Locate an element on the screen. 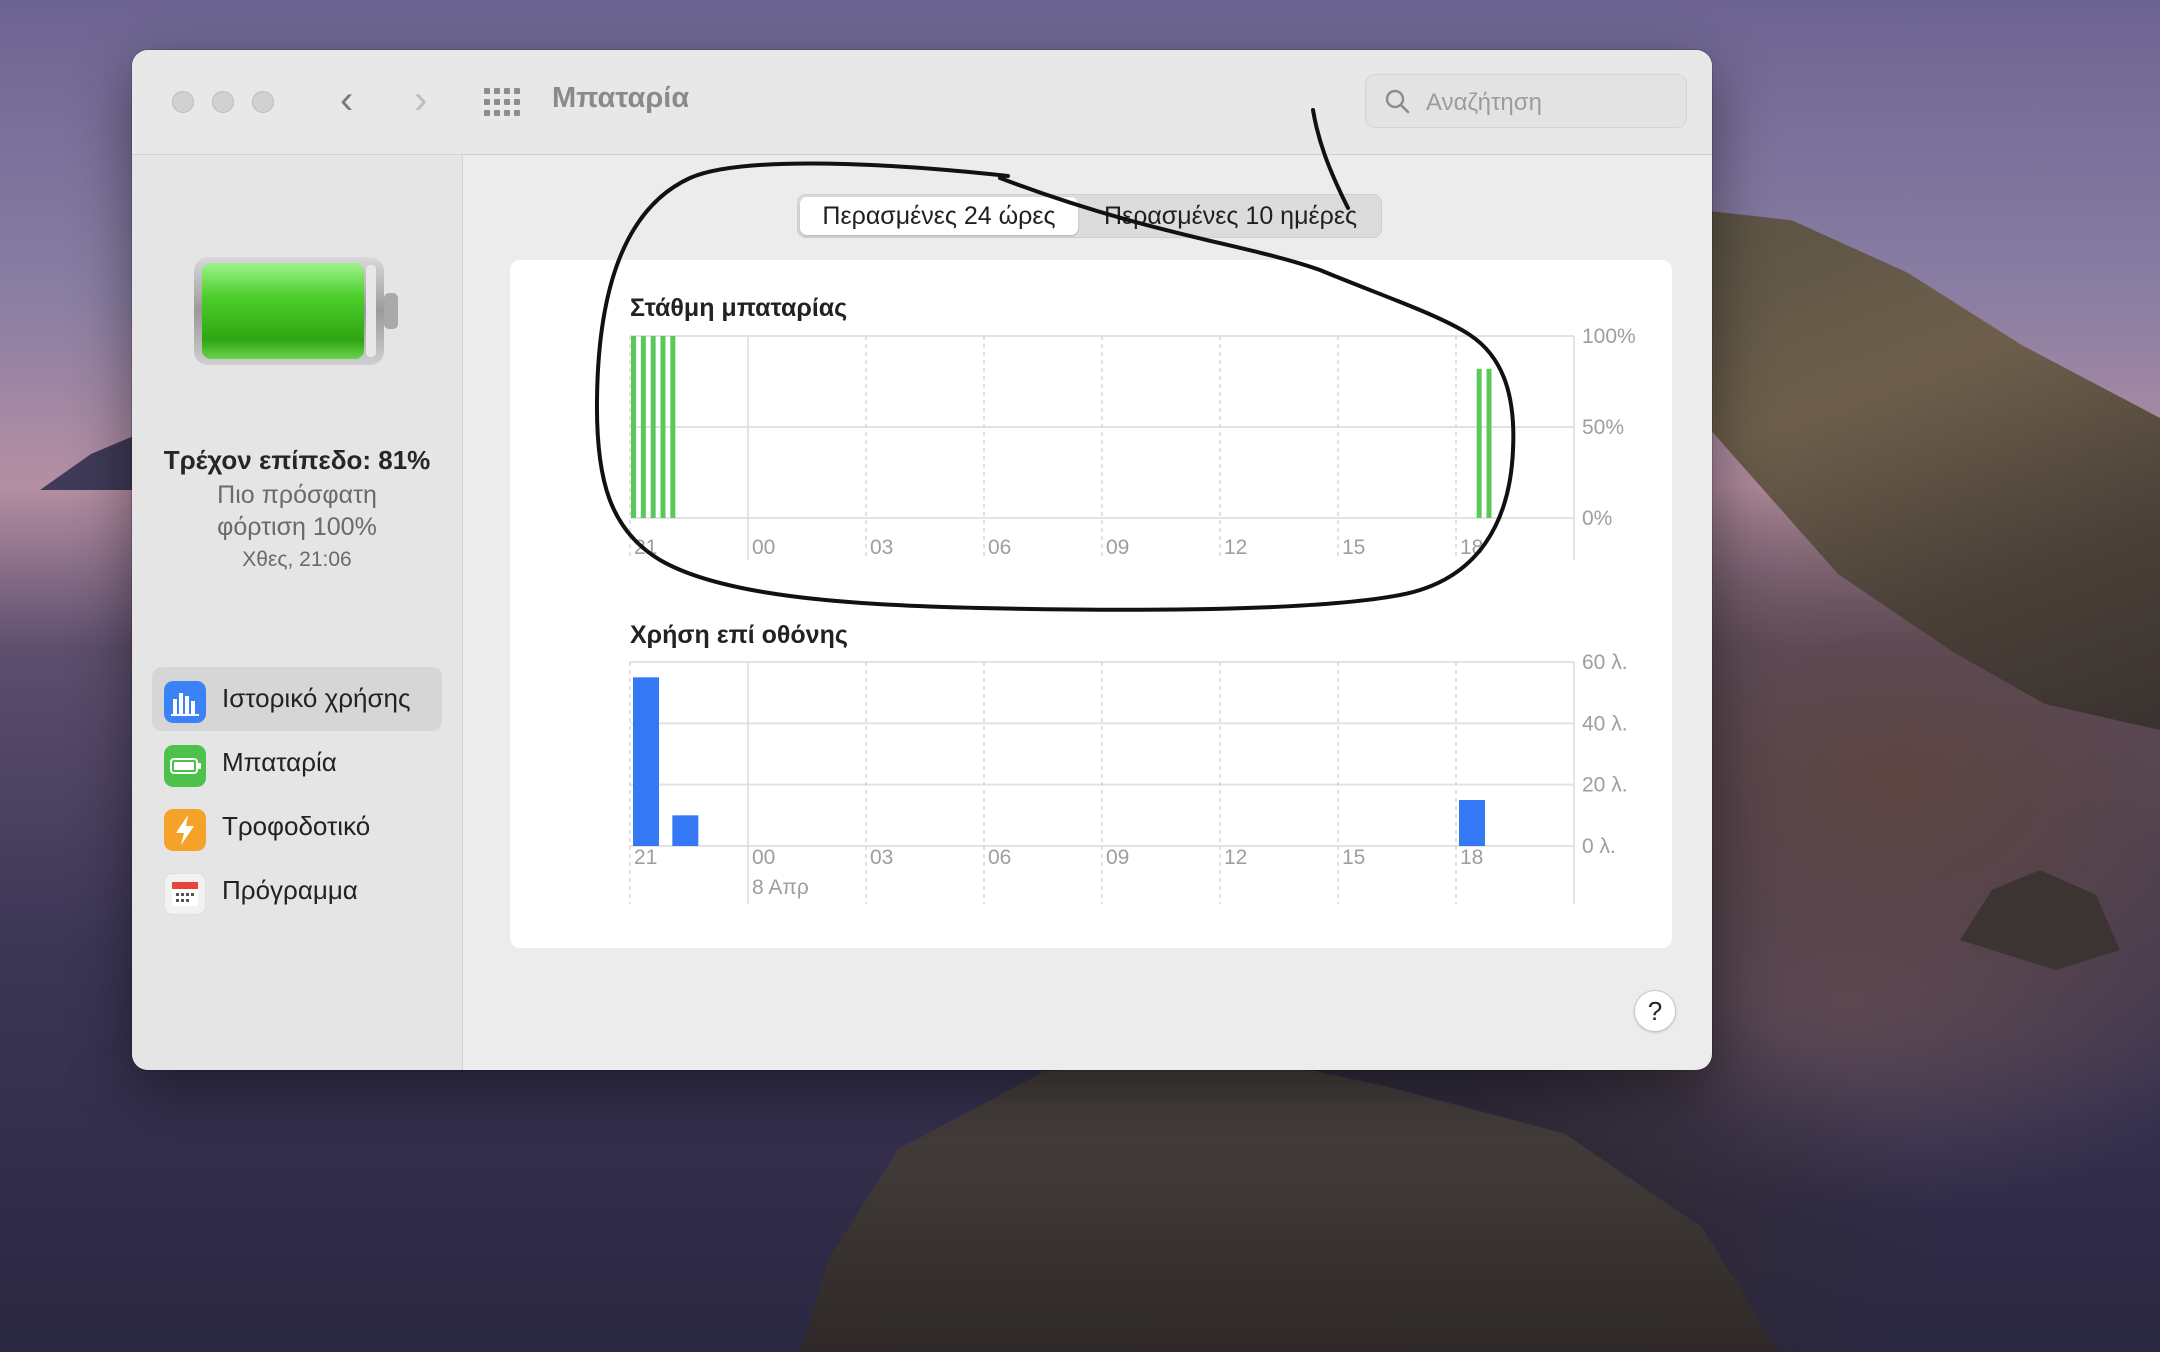 The height and width of the screenshot is (1352, 2160). last-charge-line1: Πιο πρόσφατη is located at coordinates (297, 495).